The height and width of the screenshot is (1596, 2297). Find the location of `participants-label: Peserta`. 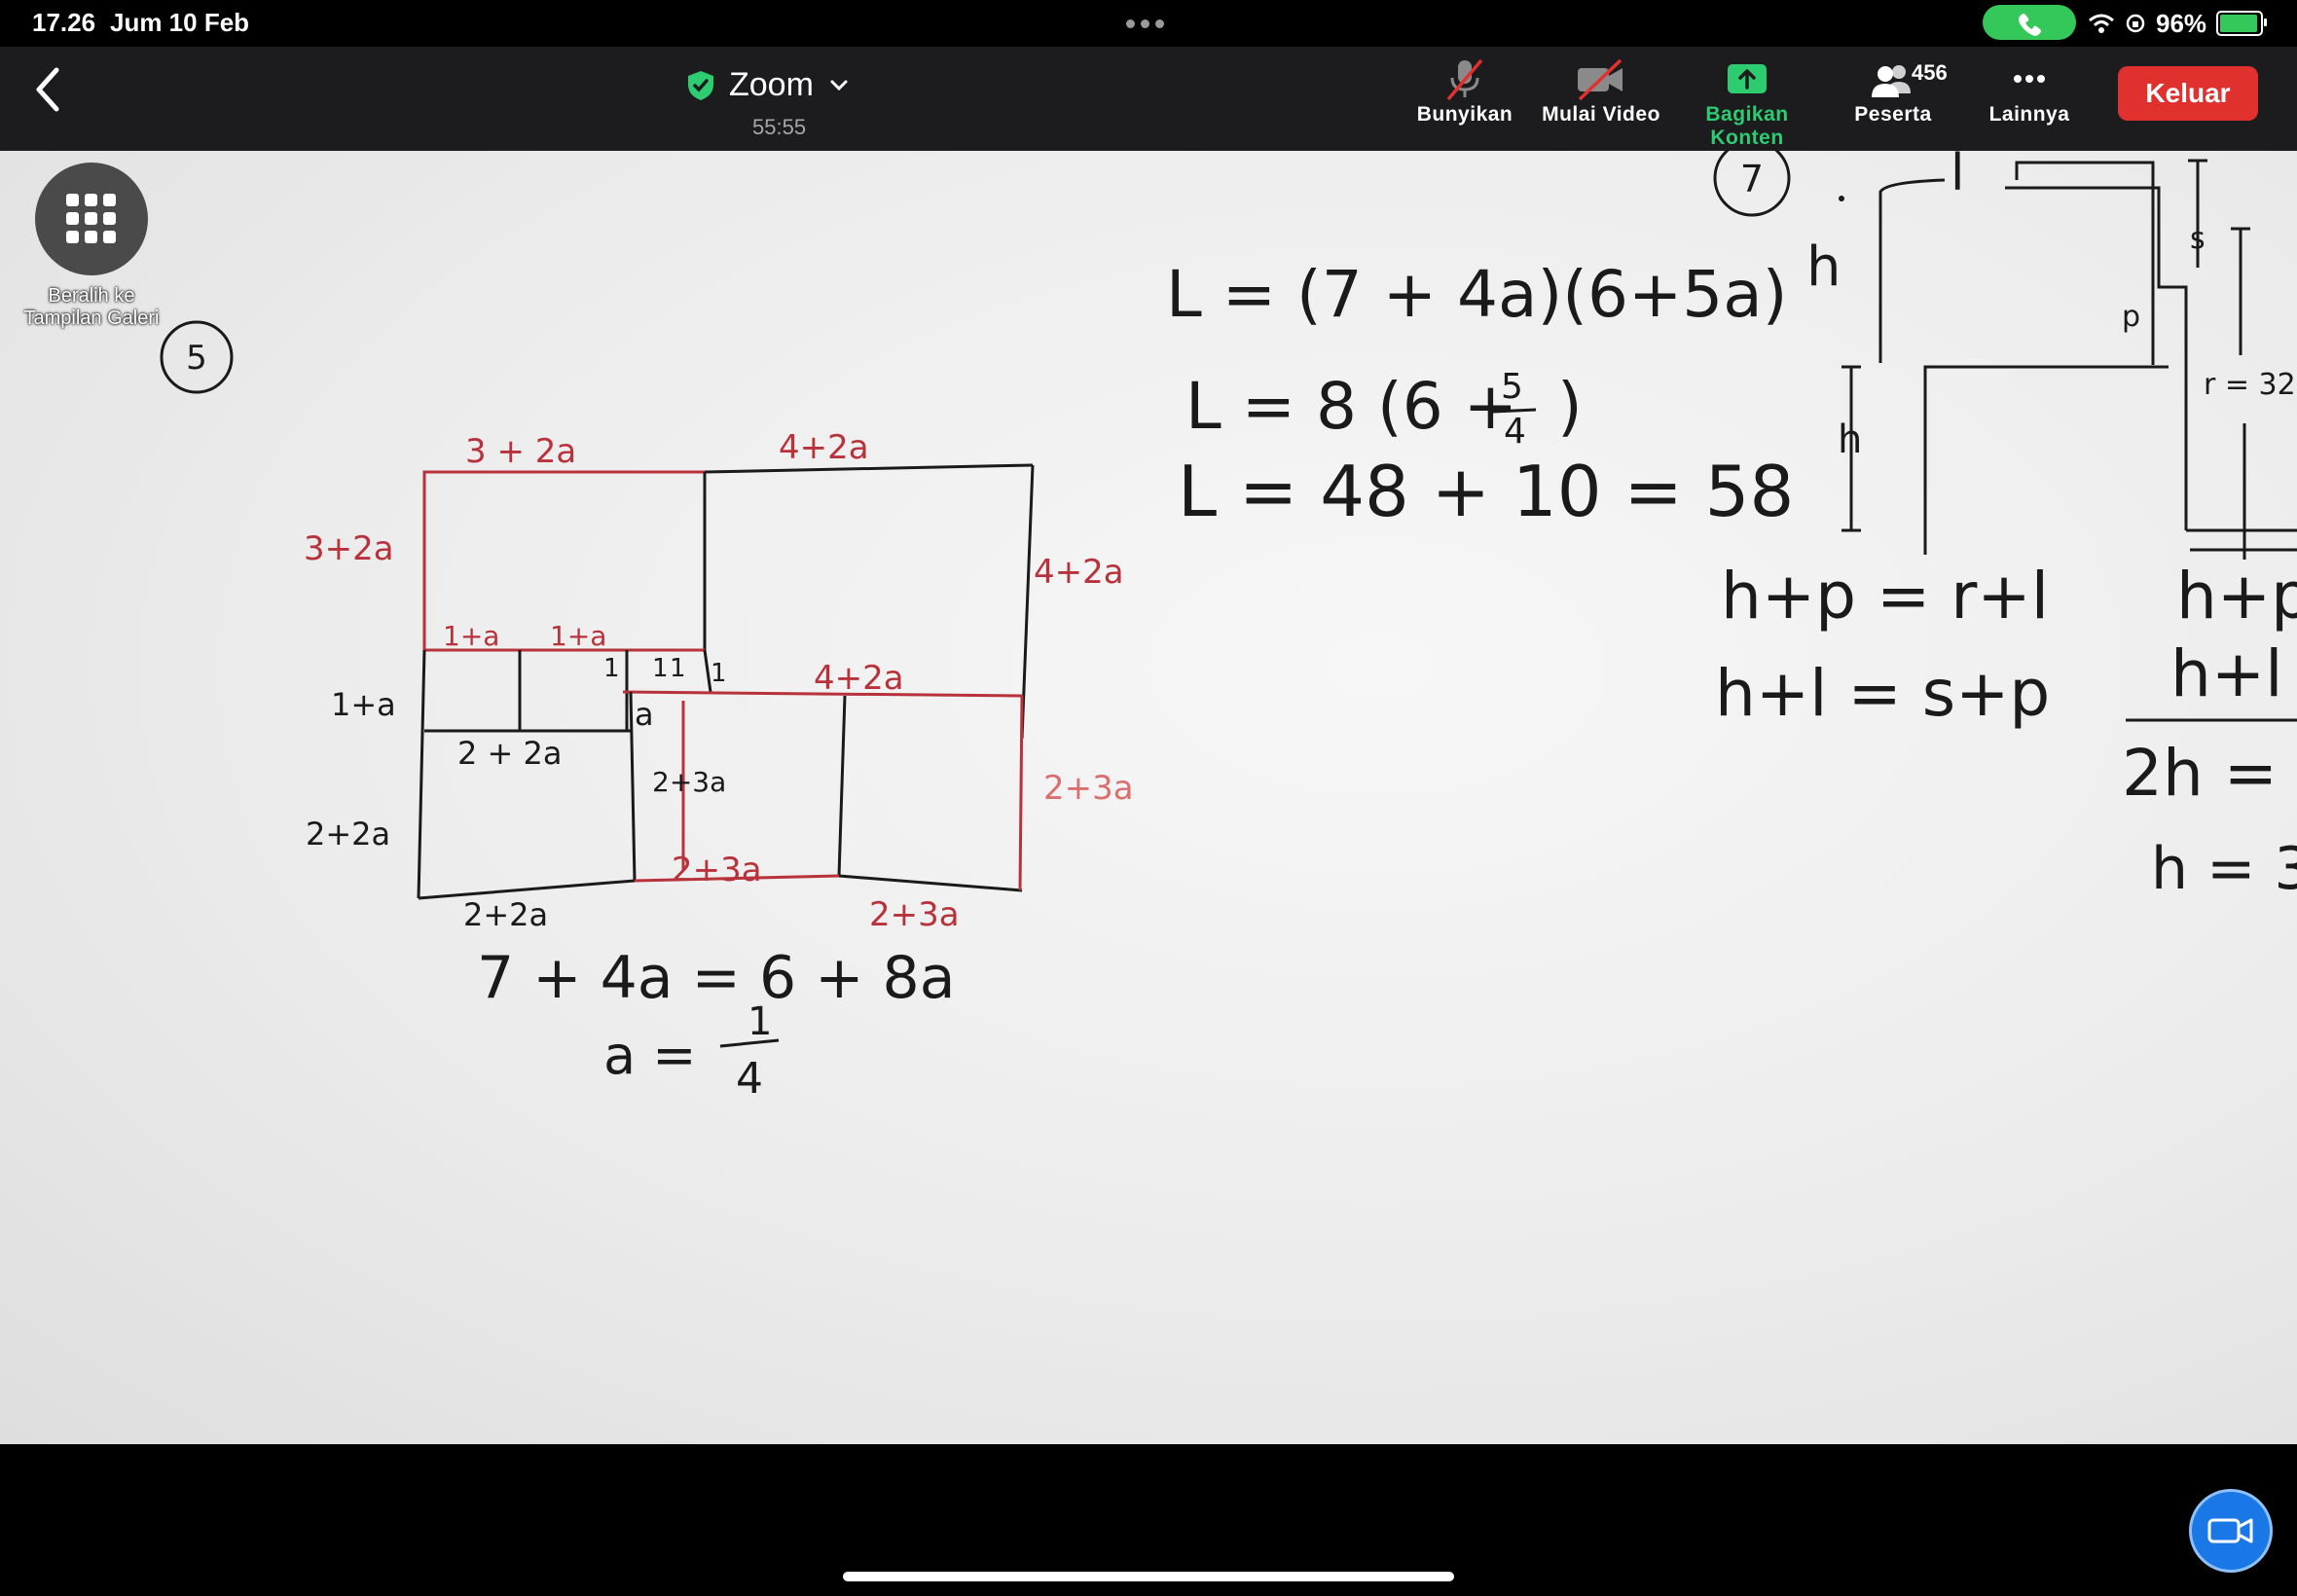

participants-label: Peserta is located at coordinates (1893, 114).